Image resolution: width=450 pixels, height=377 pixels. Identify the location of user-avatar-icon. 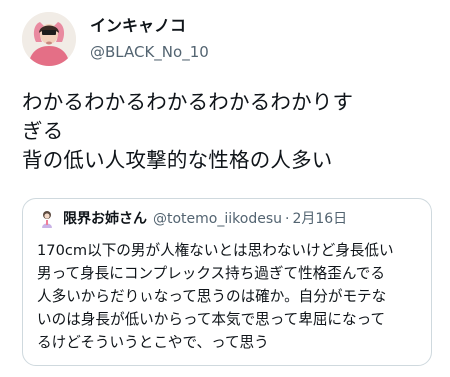
(49, 39).